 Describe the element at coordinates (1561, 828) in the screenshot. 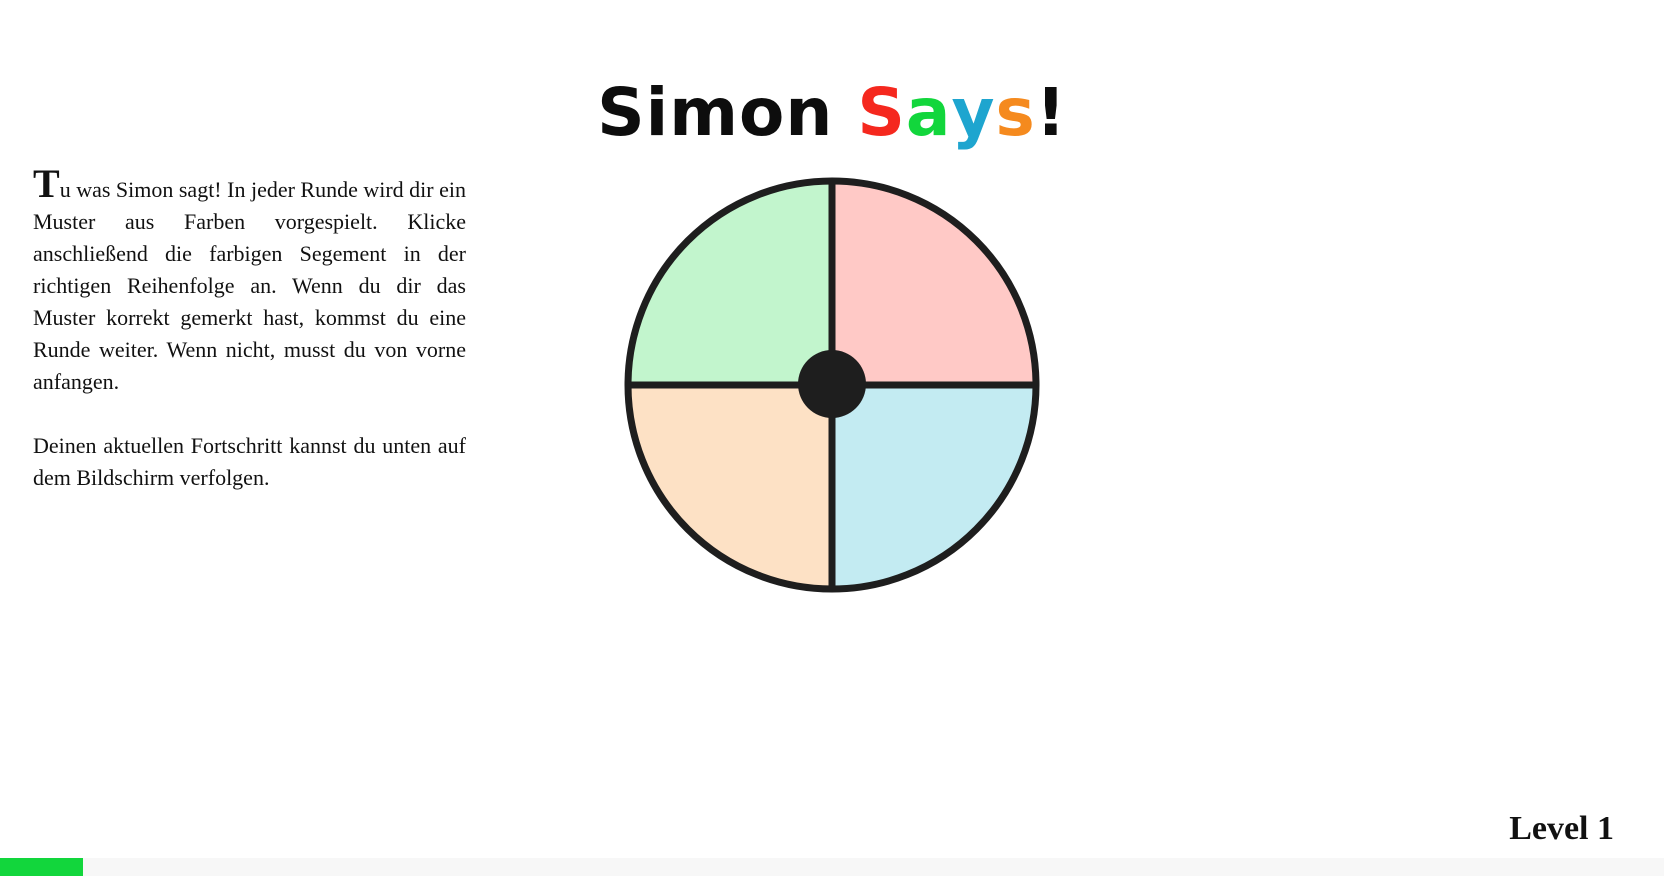

I see `level-indicator: Level 1` at that location.